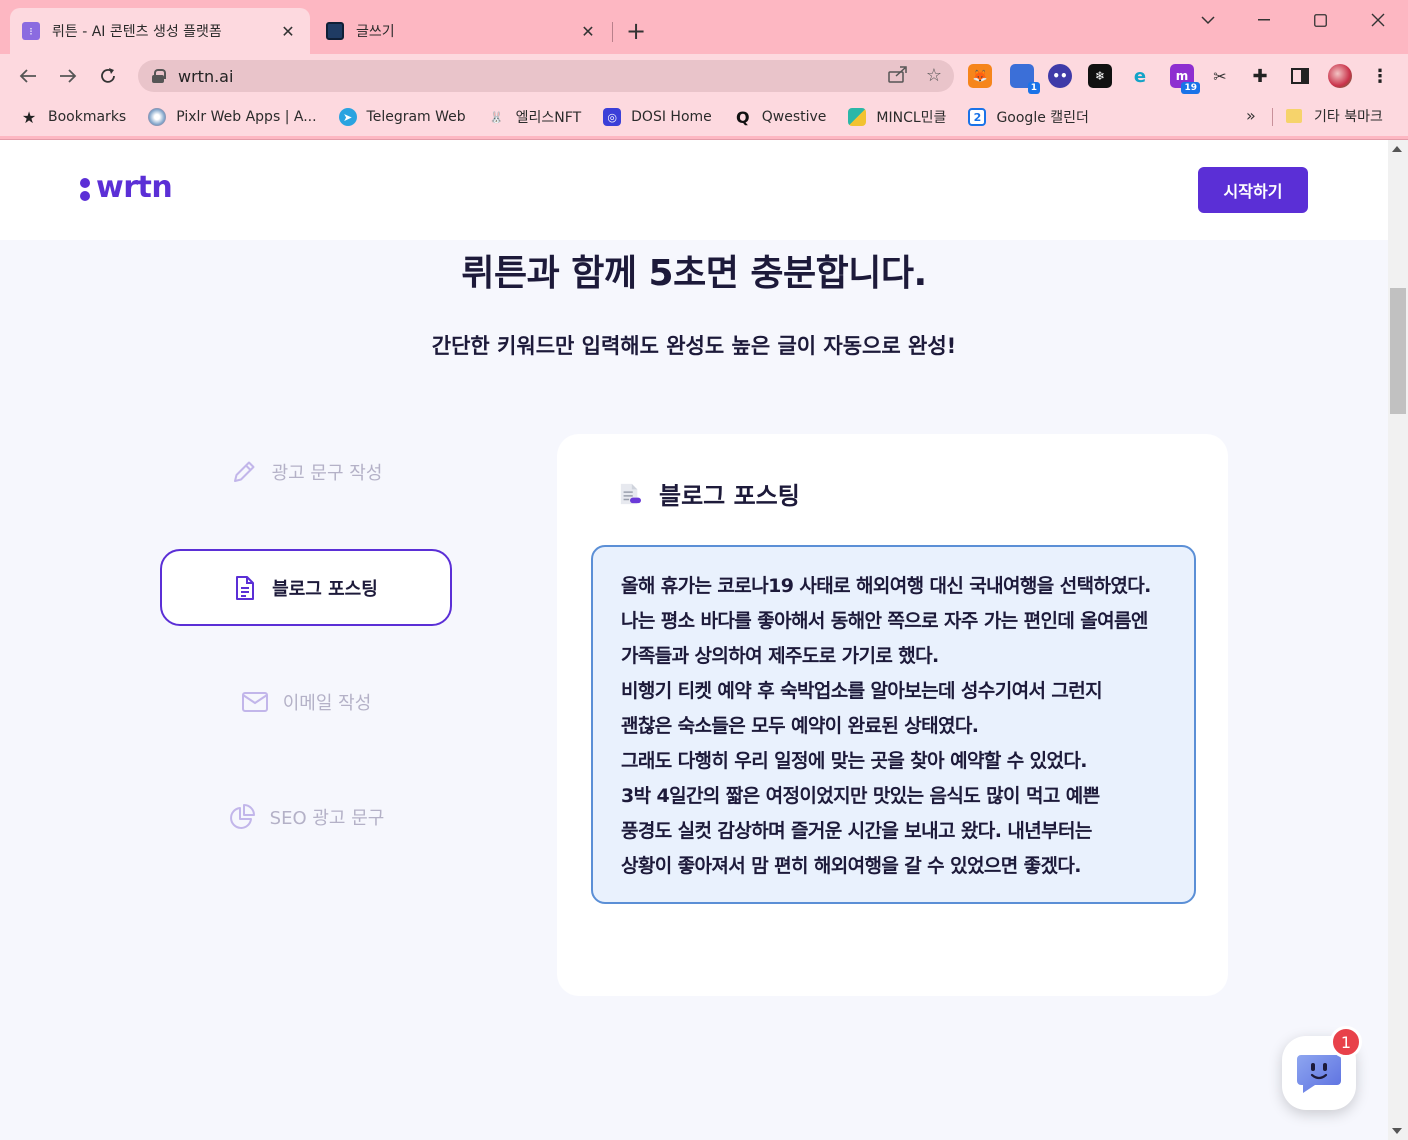  I want to click on telegram-icon: ➤, so click(347, 117).